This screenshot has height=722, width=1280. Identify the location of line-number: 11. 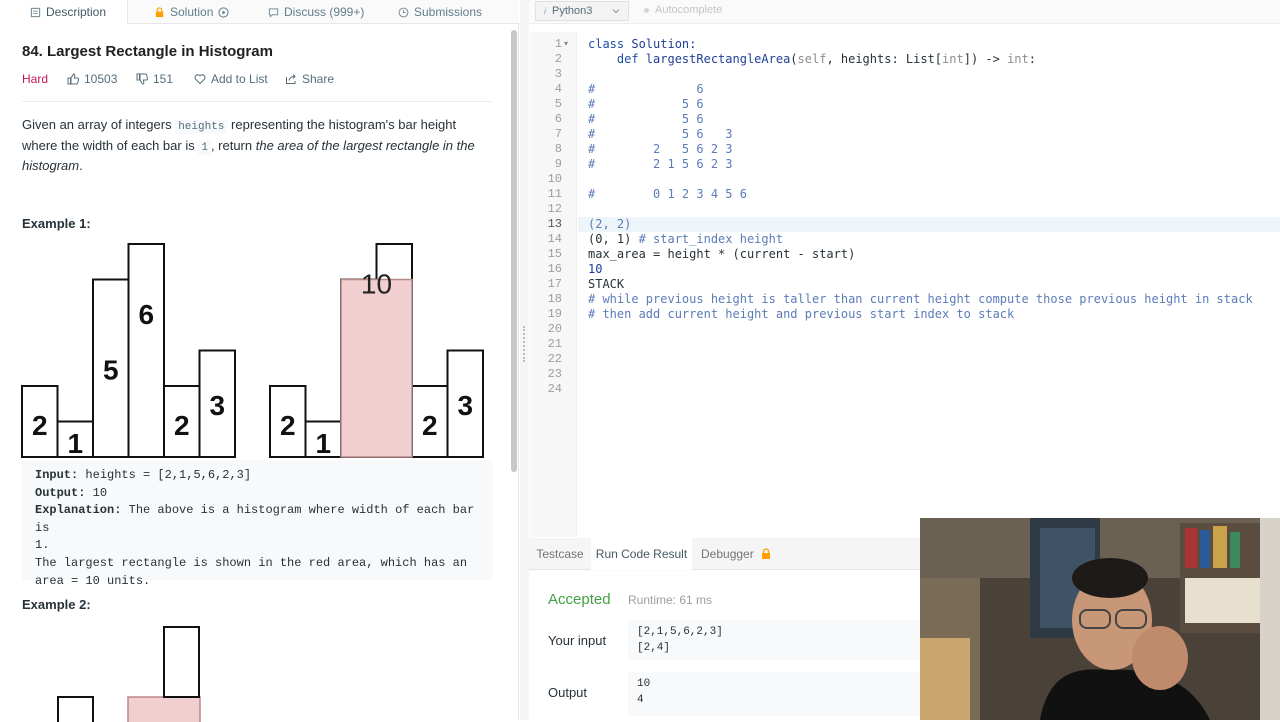
(554, 194).